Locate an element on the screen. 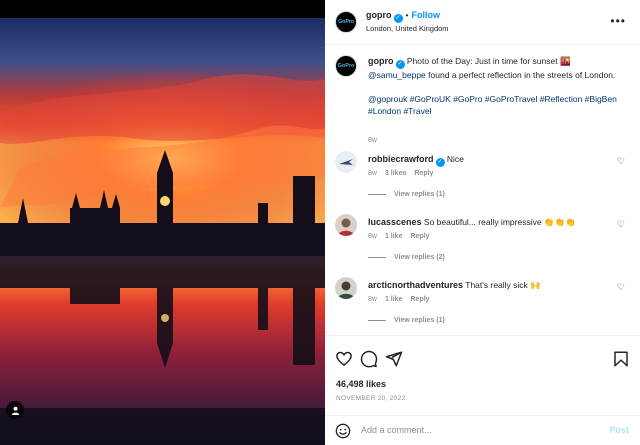  caption-avatar: GoPro is located at coordinates (346, 66).